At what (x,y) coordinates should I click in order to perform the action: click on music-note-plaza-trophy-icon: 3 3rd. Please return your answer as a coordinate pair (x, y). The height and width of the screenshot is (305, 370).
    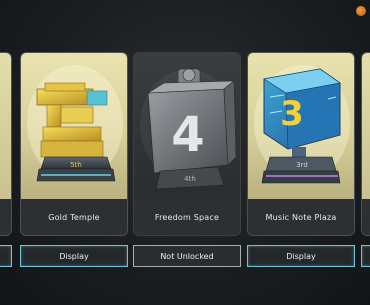
    Looking at the image, I should click on (301, 127).